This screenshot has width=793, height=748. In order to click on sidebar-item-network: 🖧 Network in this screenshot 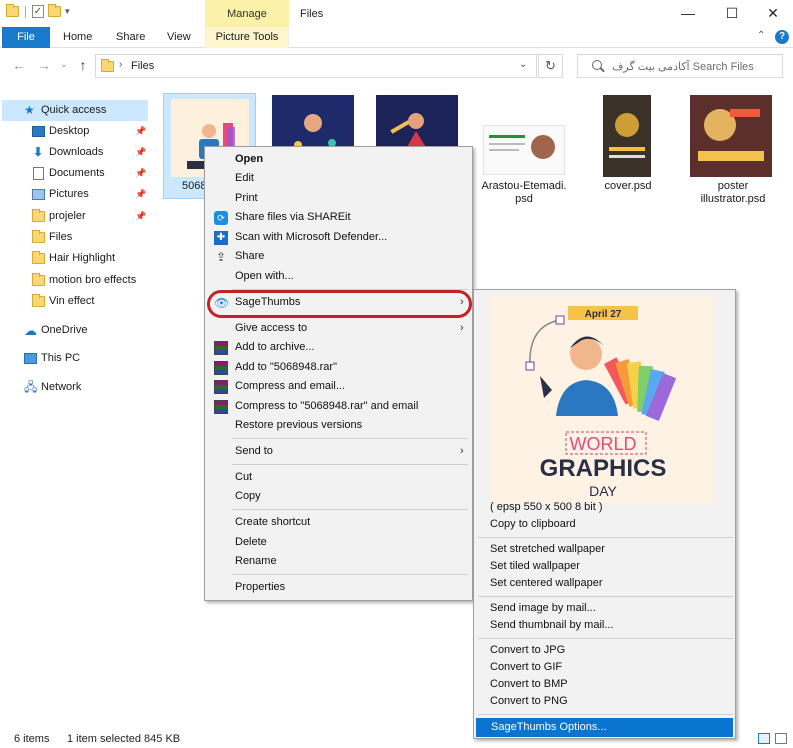, I will do `click(75, 387)`.